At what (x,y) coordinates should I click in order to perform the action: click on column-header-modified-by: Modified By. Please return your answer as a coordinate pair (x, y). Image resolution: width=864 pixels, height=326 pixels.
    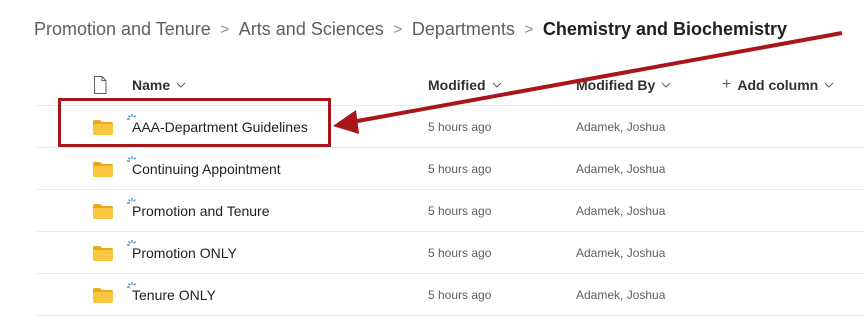
    Looking at the image, I should click on (624, 85).